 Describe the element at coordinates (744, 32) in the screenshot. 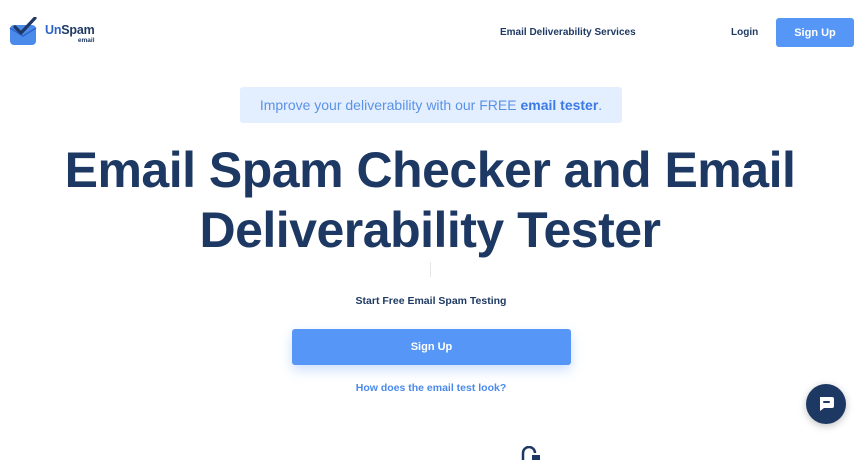

I see `login-link: Login` at that location.